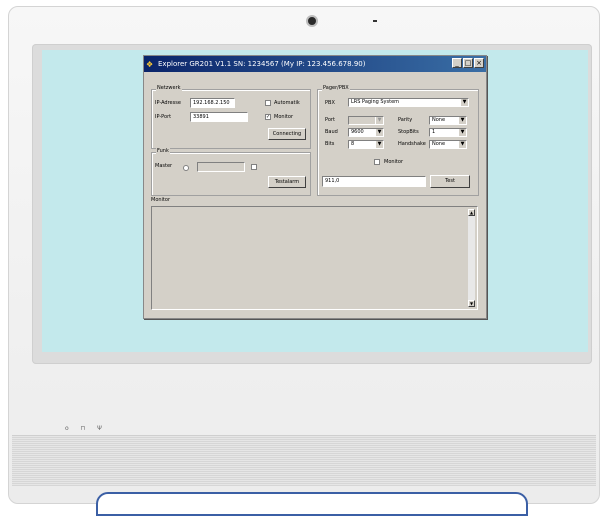 This screenshot has height=516, width=606. What do you see at coordinates (439, 144) in the screenshot?
I see `handshake-select-value: None` at bounding box center [439, 144].